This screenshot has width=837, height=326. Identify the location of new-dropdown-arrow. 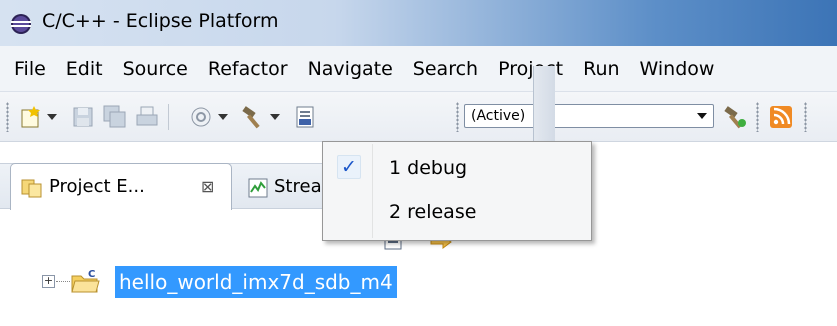
(52, 117).